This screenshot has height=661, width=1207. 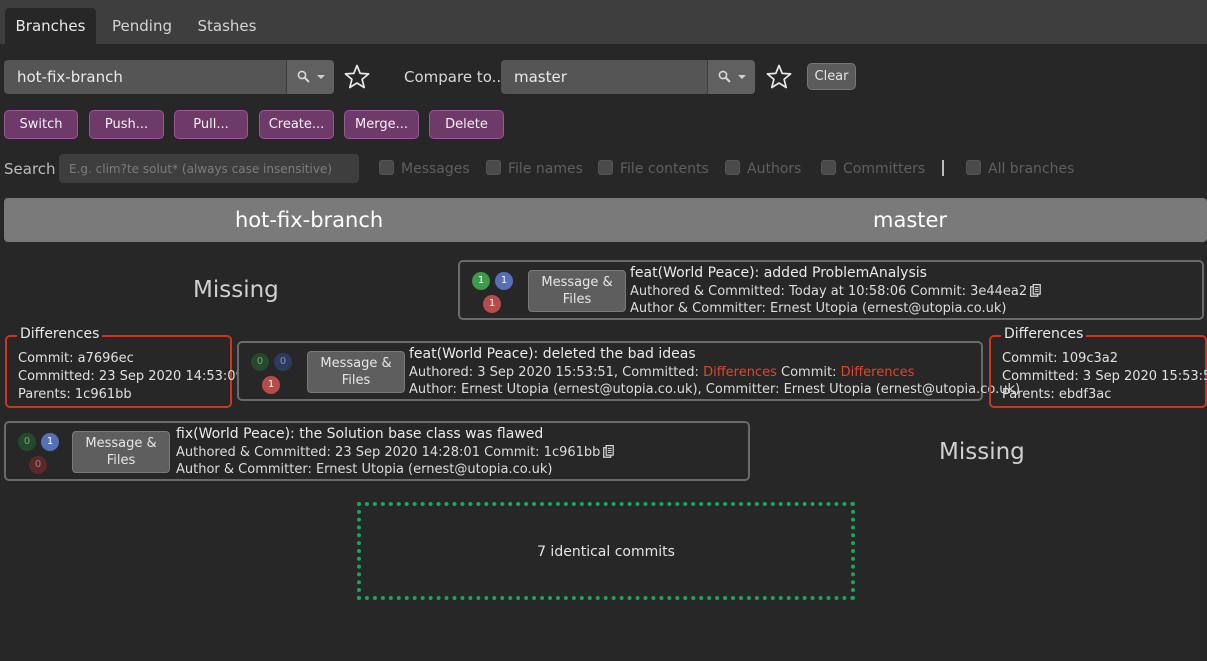 I want to click on messages-checkbox, so click(x=386, y=167).